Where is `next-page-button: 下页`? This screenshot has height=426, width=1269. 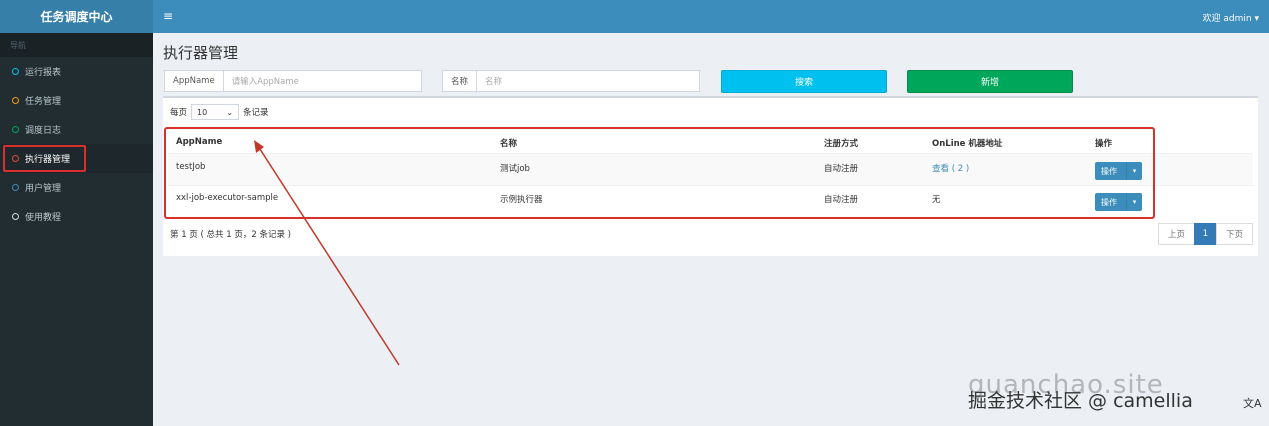
next-page-button: 下页 is located at coordinates (1234, 234).